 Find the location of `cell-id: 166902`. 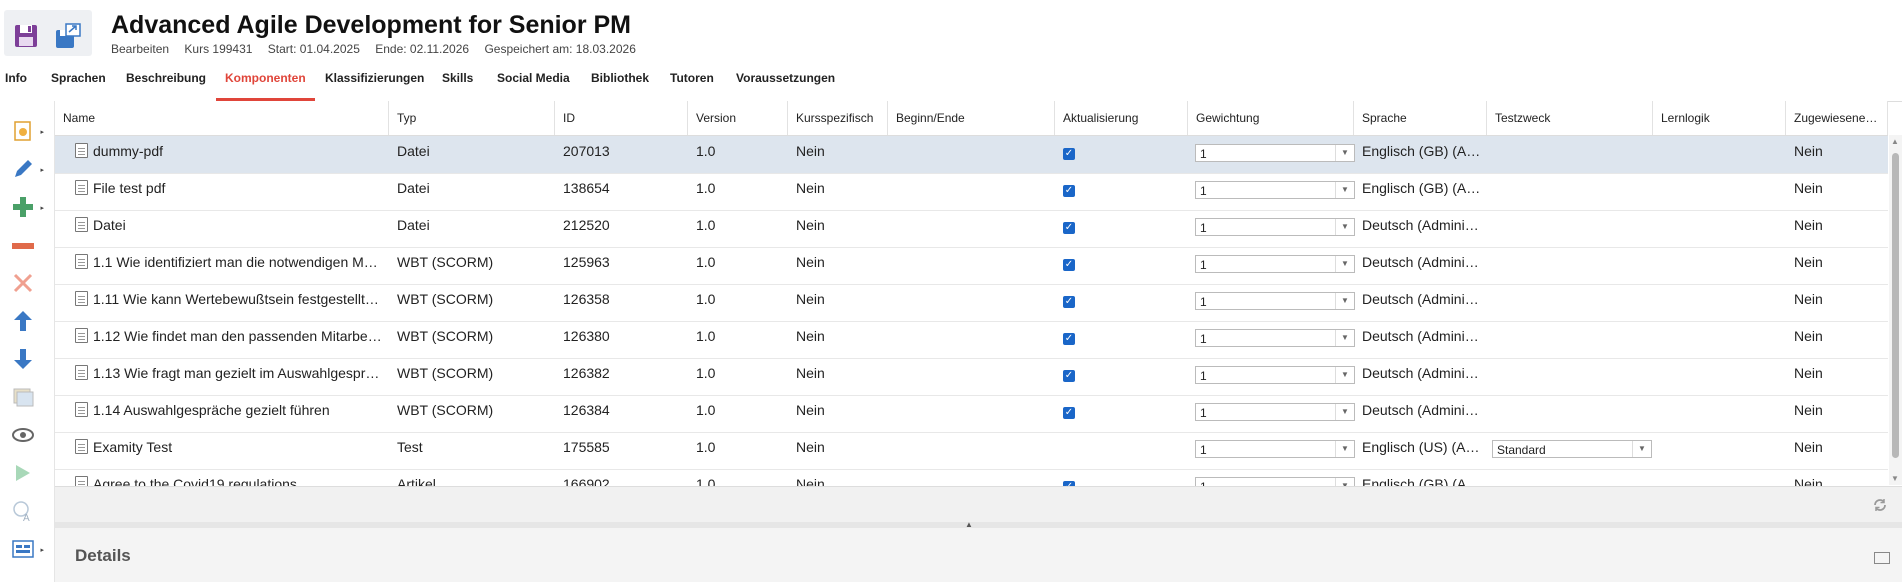

cell-id: 166902 is located at coordinates (586, 481).